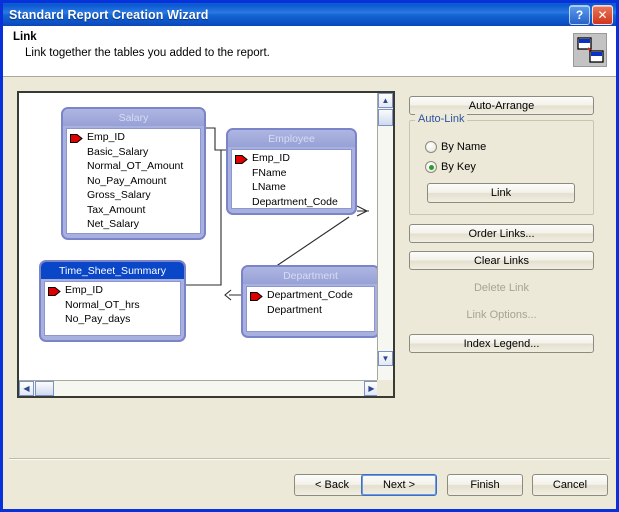 The image size is (619, 512). Describe the element at coordinates (98, 319) in the screenshot. I see `entity-field-label: No_Pay_days` at that location.